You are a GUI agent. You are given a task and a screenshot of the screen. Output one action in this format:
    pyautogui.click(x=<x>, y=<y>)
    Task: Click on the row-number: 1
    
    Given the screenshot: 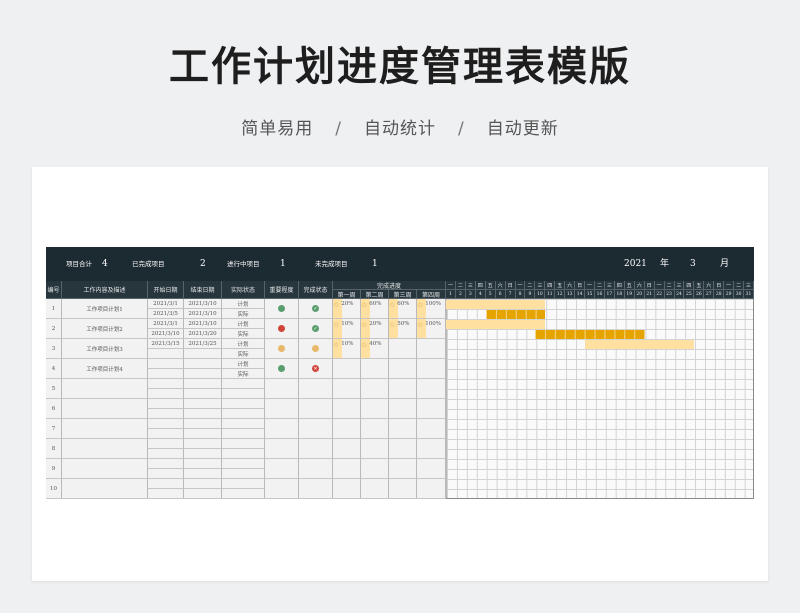 What is the action you would take?
    pyautogui.click(x=54, y=309)
    